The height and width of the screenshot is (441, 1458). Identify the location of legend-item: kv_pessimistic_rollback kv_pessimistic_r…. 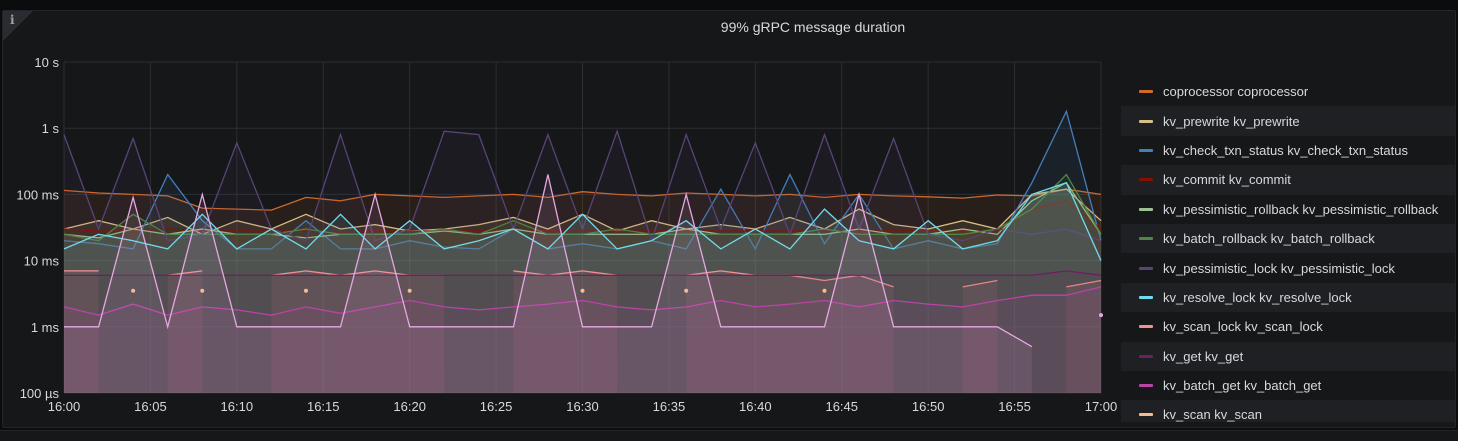
(1288, 209).